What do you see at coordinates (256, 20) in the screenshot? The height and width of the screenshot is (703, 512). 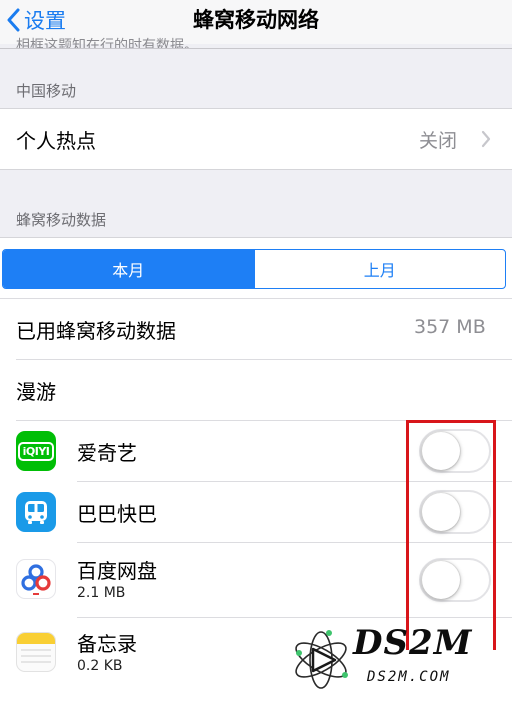 I see `page-title: 蜂窝移动网络` at bounding box center [256, 20].